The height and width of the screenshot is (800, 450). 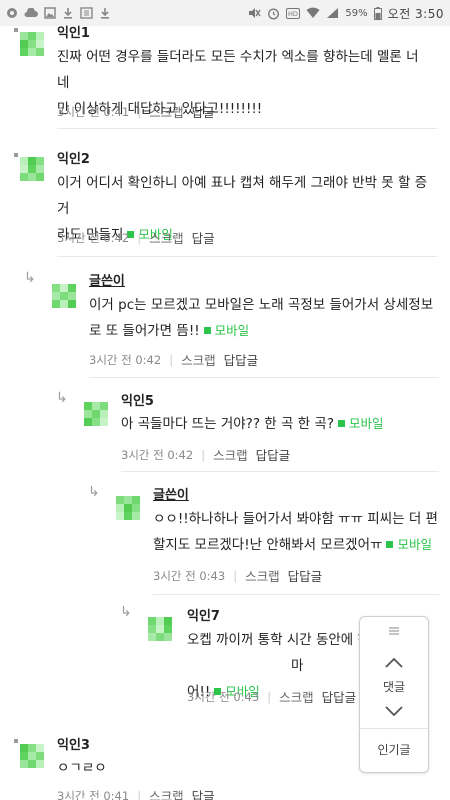 What do you see at coordinates (31, 13) in the screenshot?
I see `cloud-icon` at bounding box center [31, 13].